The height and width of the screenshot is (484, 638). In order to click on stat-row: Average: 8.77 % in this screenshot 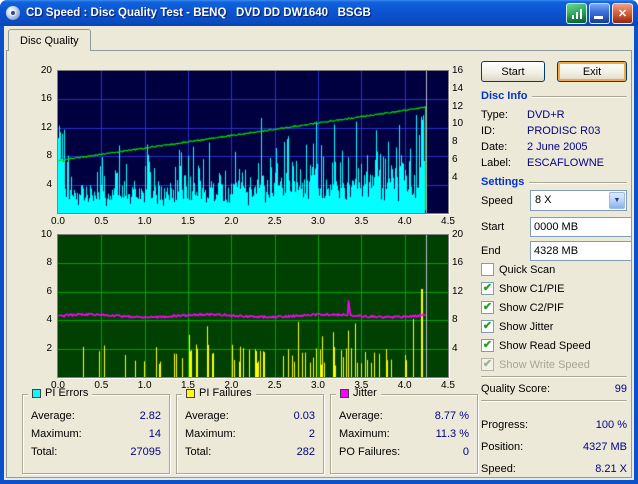, I will do `click(404, 416)`.